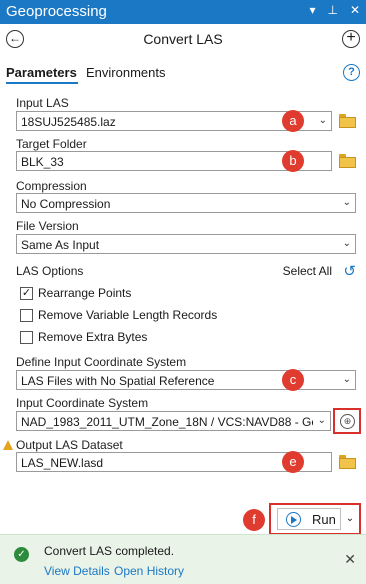  What do you see at coordinates (293, 161) in the screenshot?
I see `callout-badge-b: b` at bounding box center [293, 161].